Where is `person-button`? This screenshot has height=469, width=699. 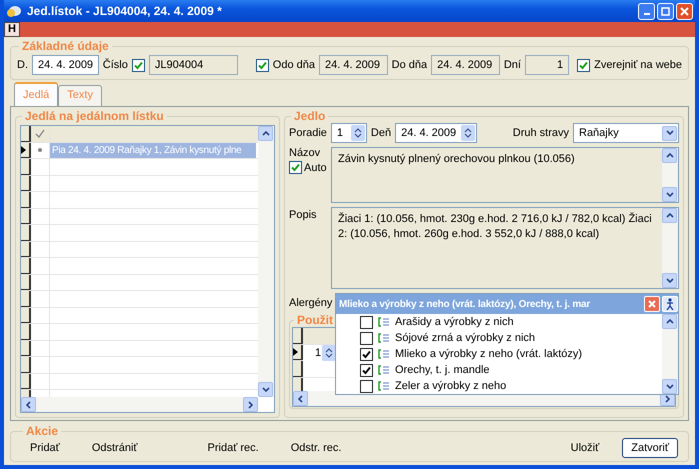 person-button is located at coordinates (670, 304).